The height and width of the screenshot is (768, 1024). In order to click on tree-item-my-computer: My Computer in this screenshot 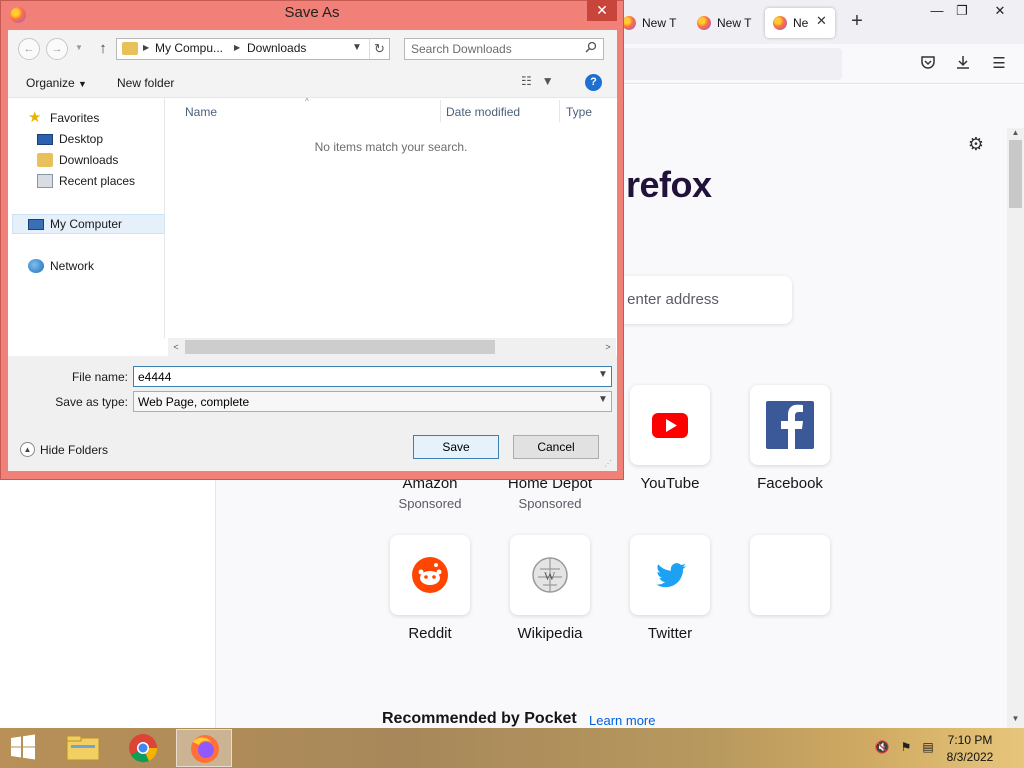, I will do `click(75, 224)`.